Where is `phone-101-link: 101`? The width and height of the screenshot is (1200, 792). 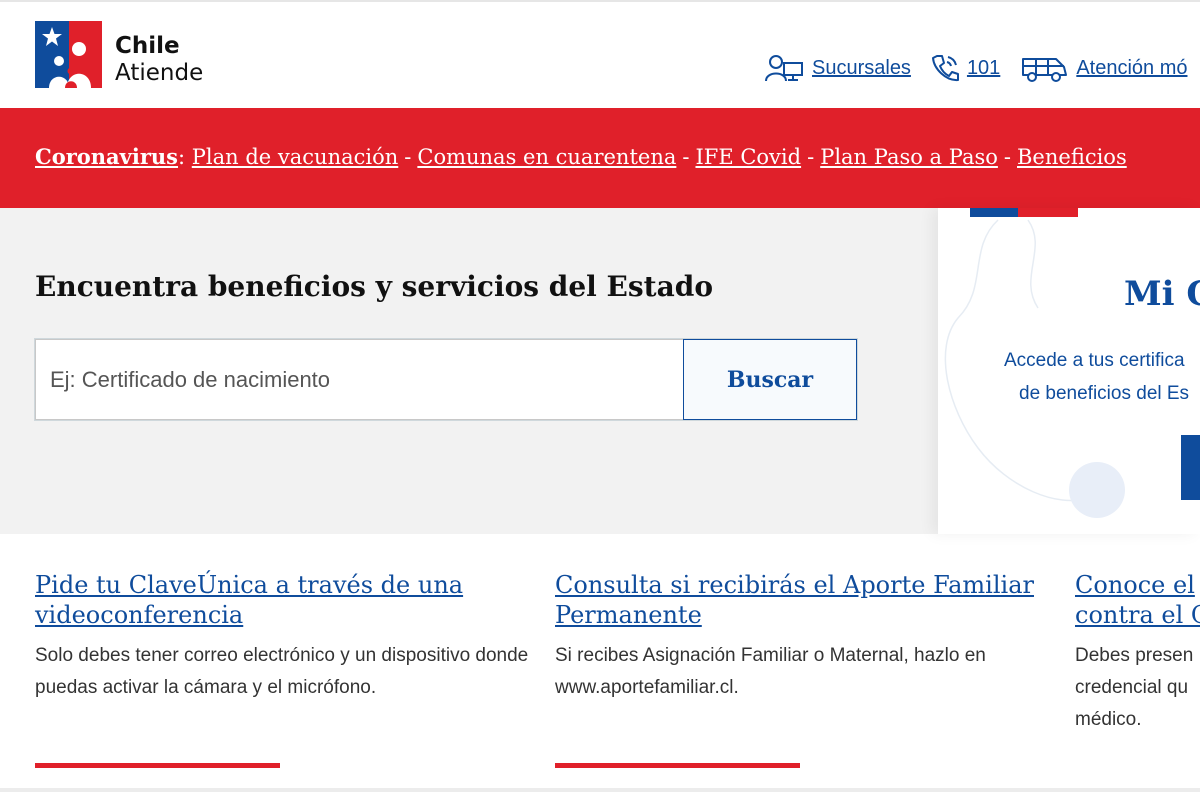 phone-101-link: 101 is located at coordinates (965, 68).